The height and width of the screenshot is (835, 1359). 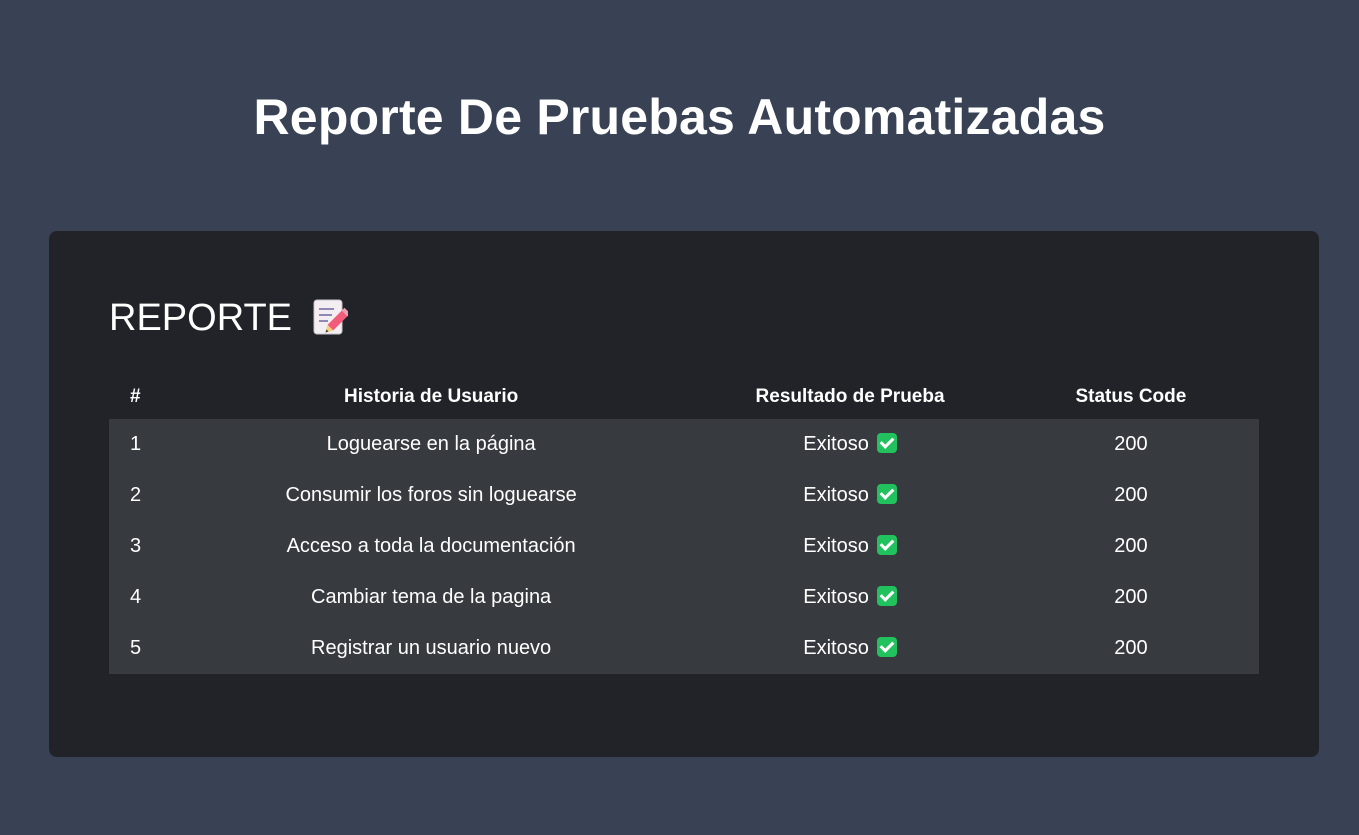 What do you see at coordinates (431, 495) in the screenshot?
I see `user-story: Consumir los foros sin loguearse` at bounding box center [431, 495].